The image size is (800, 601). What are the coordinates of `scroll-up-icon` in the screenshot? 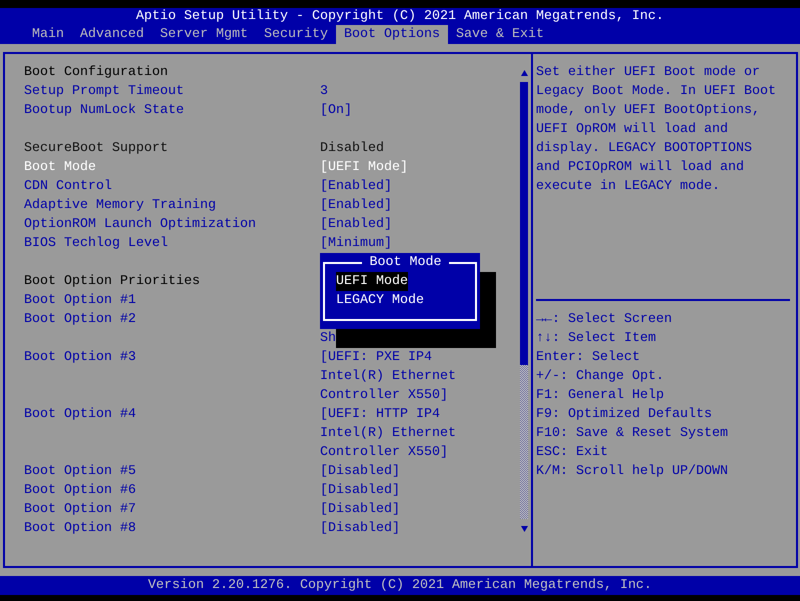 It's located at (524, 73).